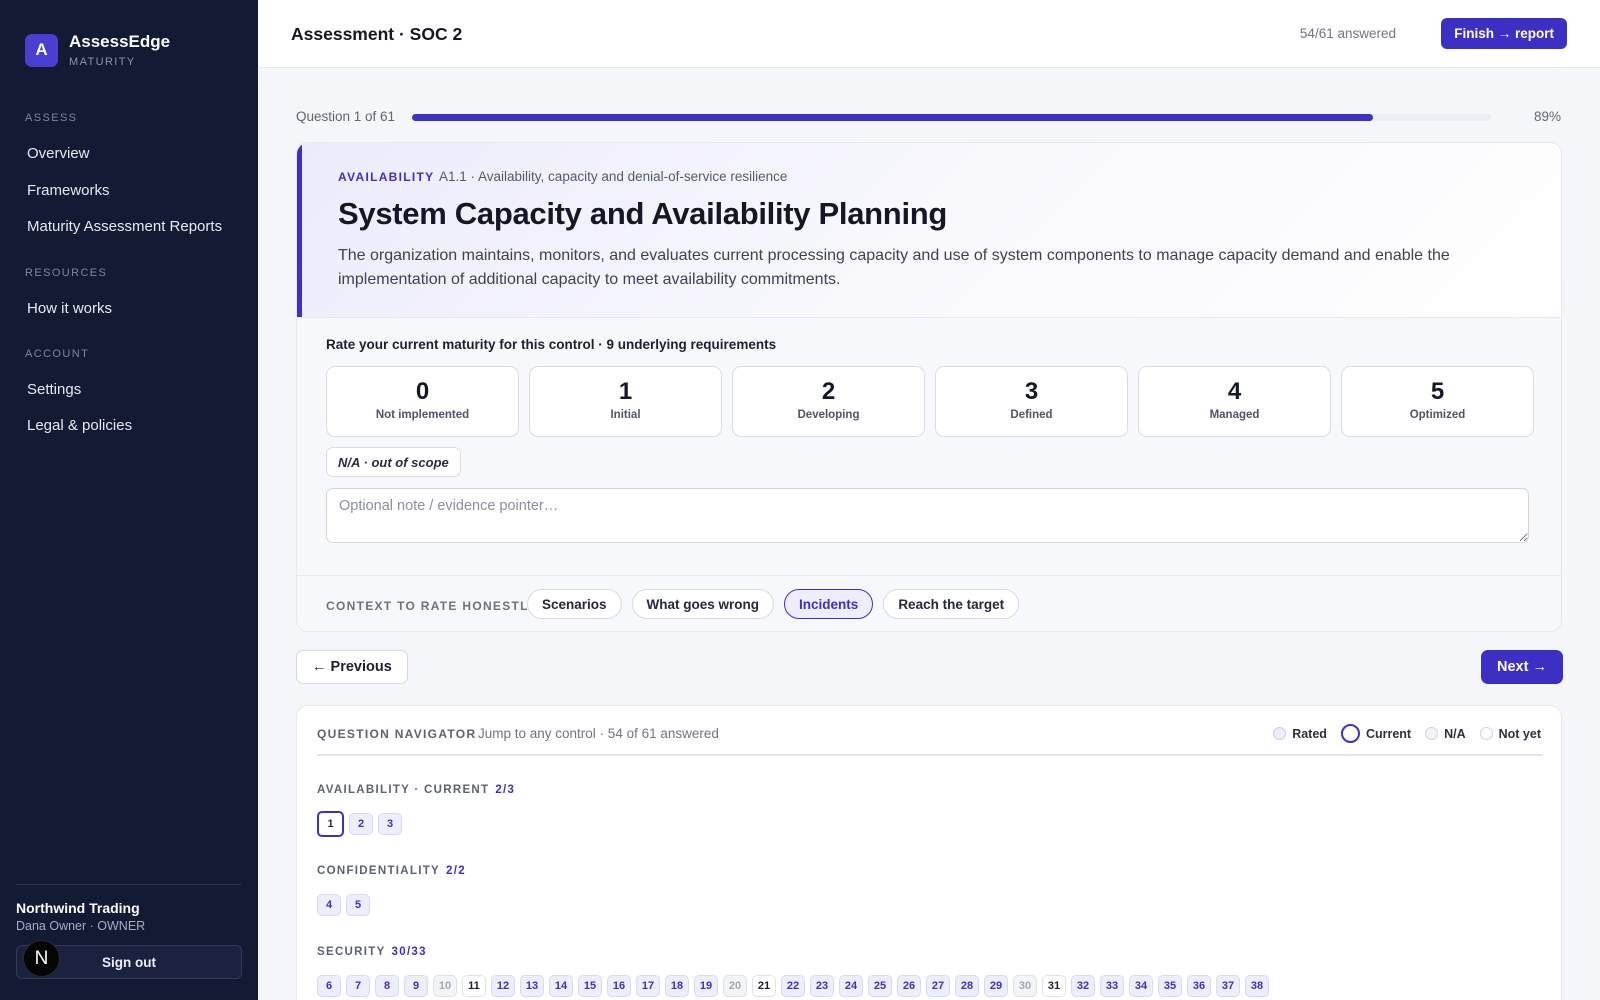 The height and width of the screenshot is (1000, 1600). Describe the element at coordinates (822, 986) in the screenshot. I see `question-chip: 23` at that location.